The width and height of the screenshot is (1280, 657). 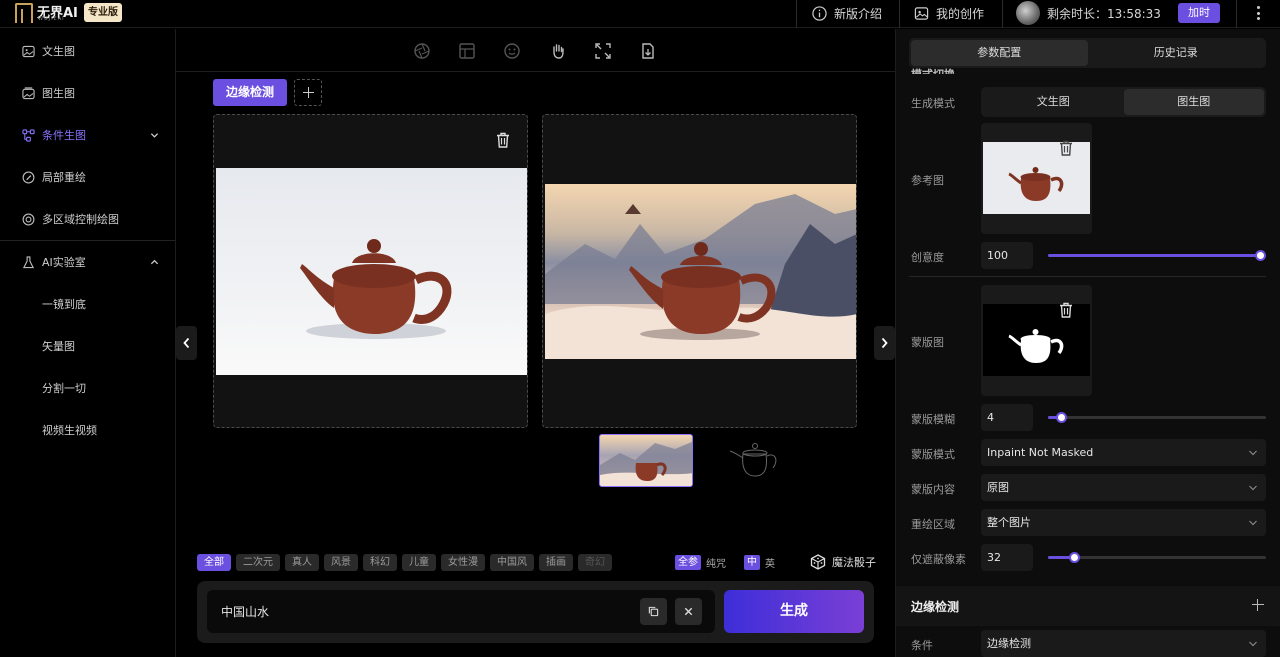 What do you see at coordinates (1009, 522) in the screenshot?
I see `repaint-area-value: 整个图片` at bounding box center [1009, 522].